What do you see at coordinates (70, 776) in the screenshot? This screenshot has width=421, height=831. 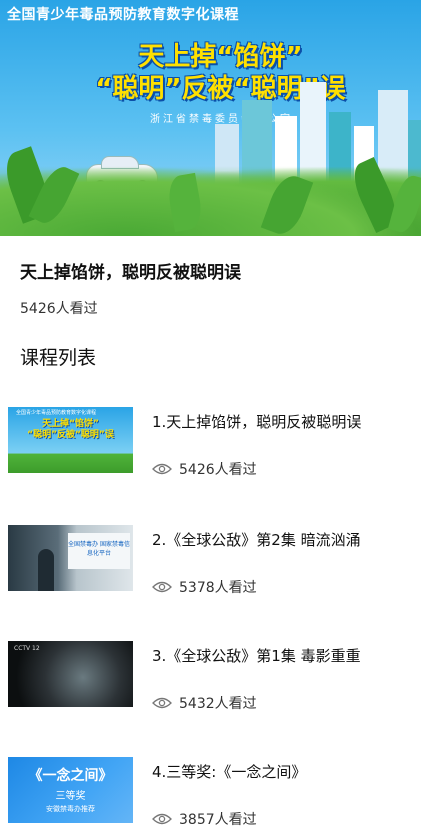 I see `thumb-title: 《一念之间》` at bounding box center [70, 776].